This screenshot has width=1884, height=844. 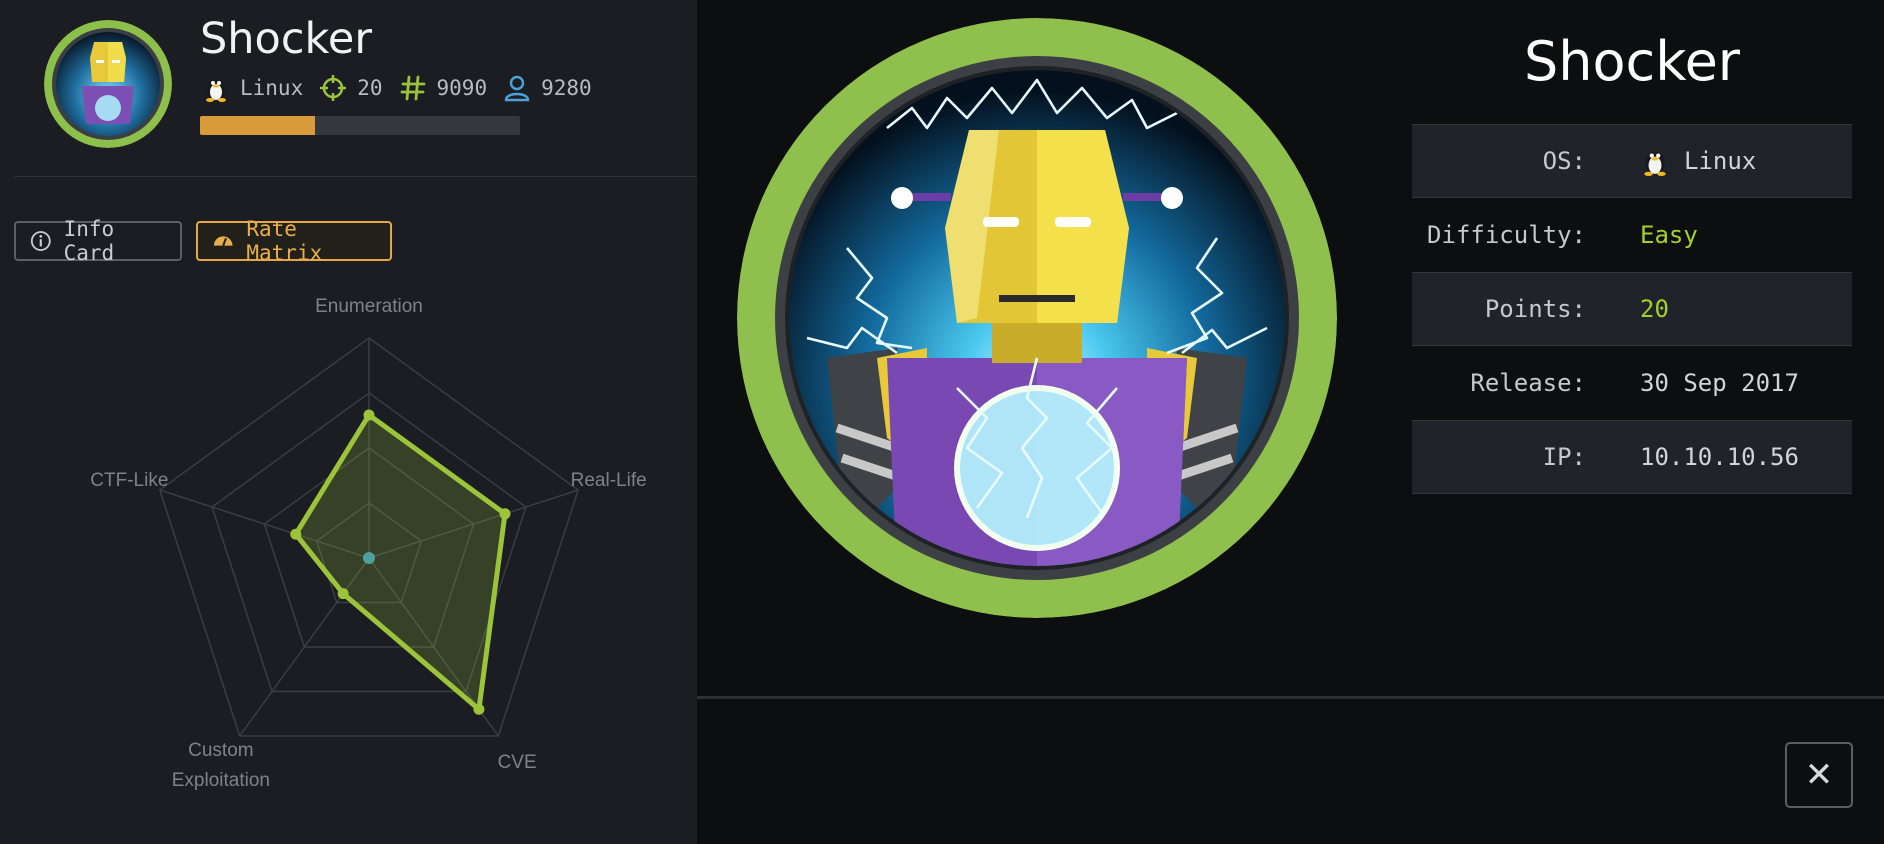 What do you see at coordinates (108, 84) in the screenshot?
I see `machine-avatar` at bounding box center [108, 84].